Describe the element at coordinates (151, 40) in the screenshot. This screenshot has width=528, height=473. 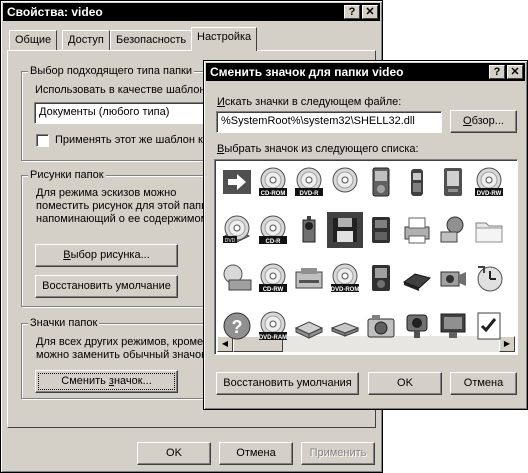
I see `tab-security: Безопасность` at that location.